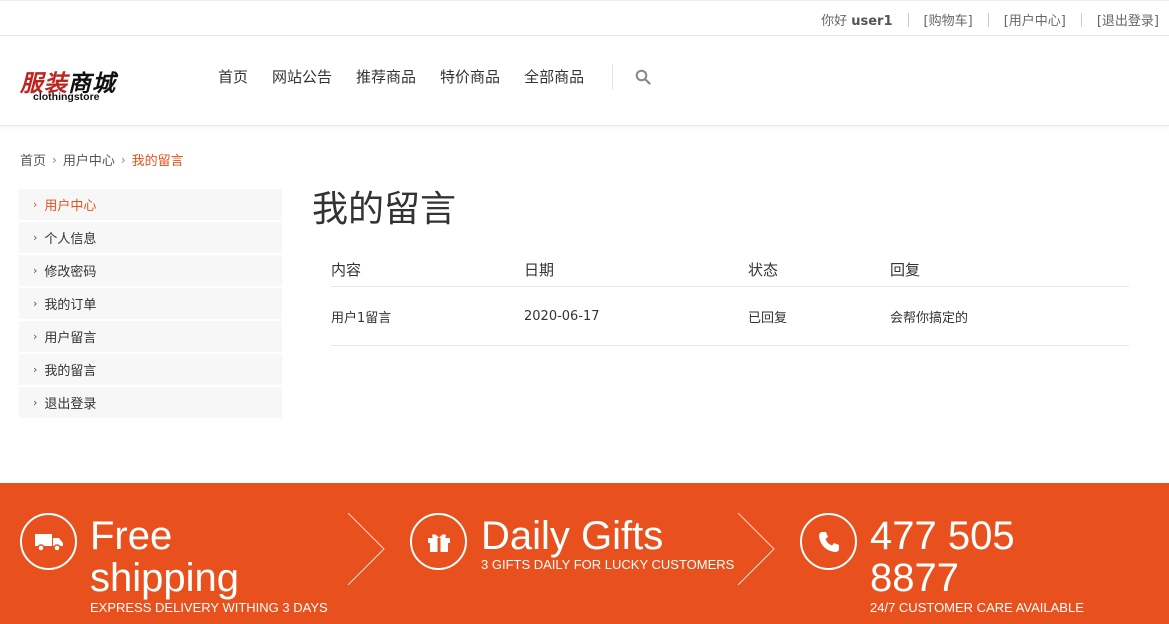 This screenshot has height=624, width=1169. What do you see at coordinates (66, 97) in the screenshot?
I see `logo-english: clothingstore` at bounding box center [66, 97].